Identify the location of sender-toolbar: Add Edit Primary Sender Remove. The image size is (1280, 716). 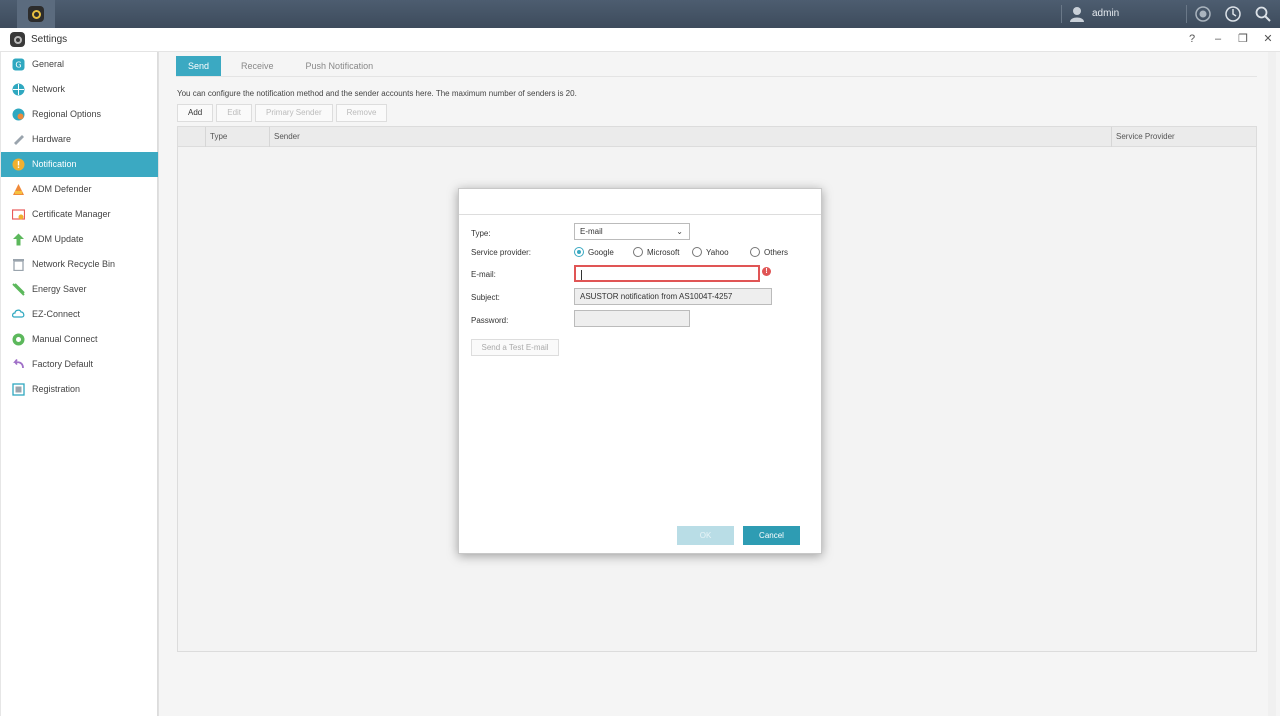
(283, 113).